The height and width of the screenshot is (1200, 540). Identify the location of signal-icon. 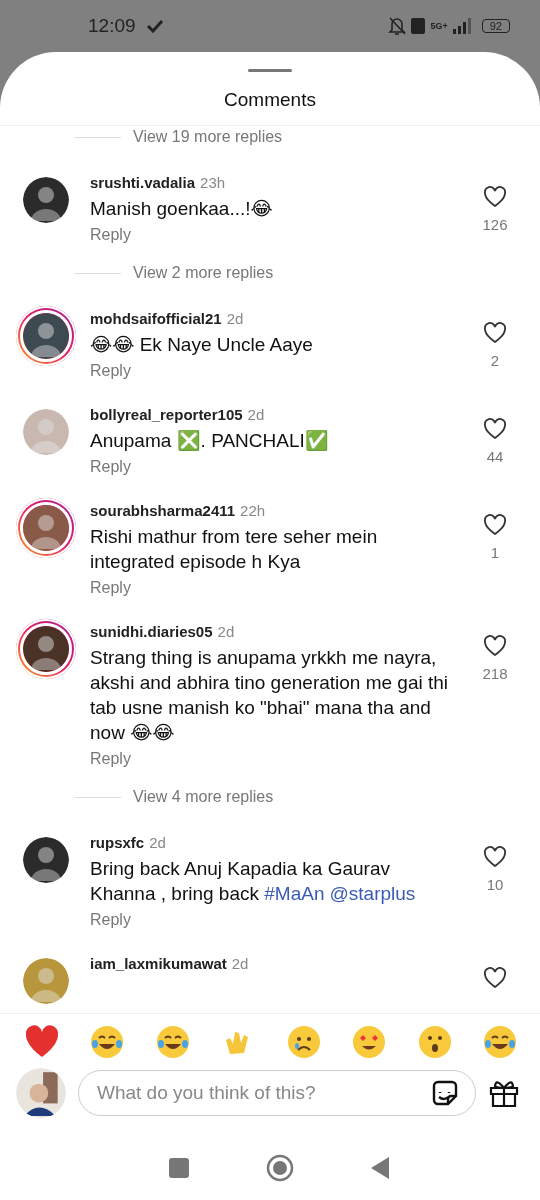
(462, 26).